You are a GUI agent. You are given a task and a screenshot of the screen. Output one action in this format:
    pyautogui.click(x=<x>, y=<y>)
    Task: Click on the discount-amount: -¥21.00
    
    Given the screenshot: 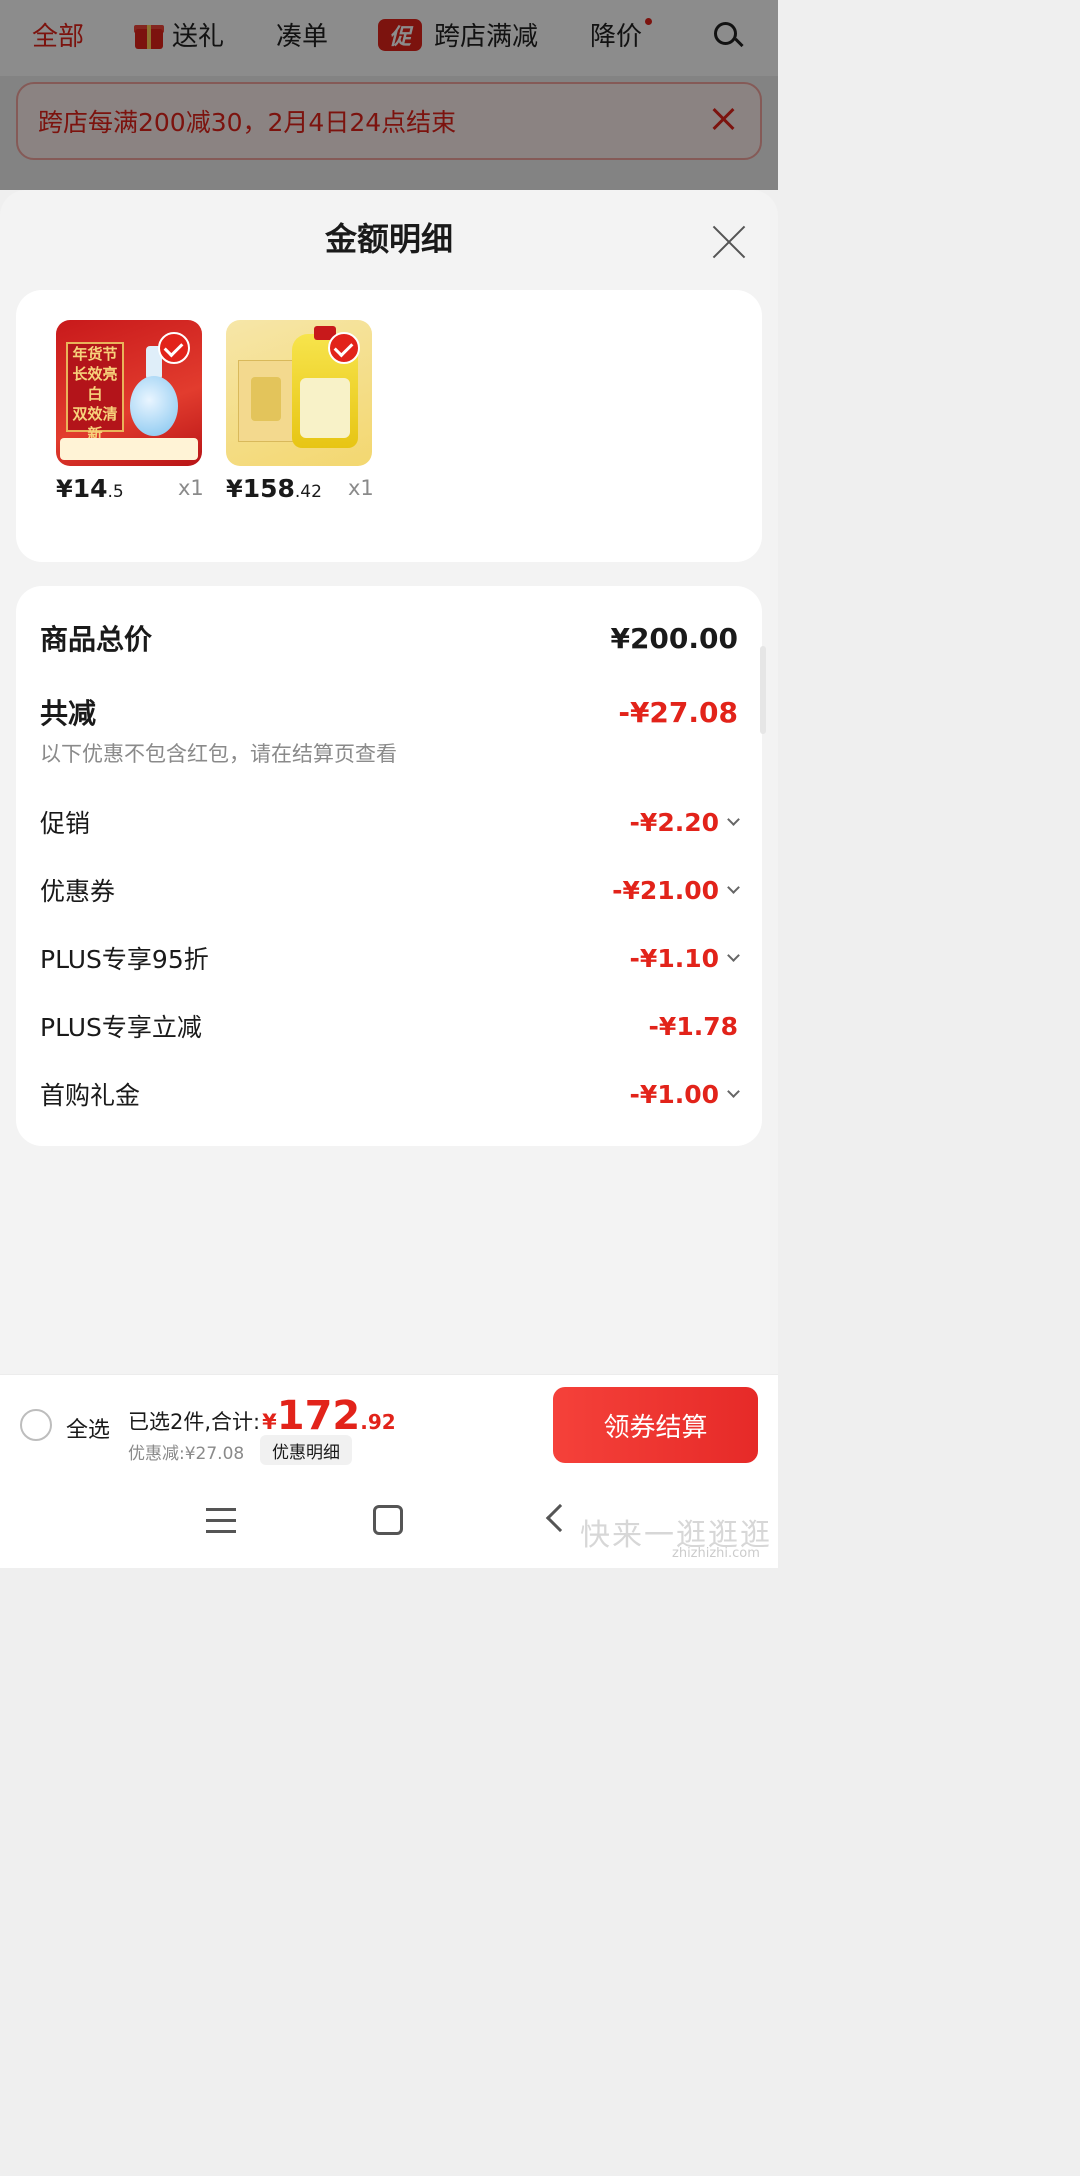 What is the action you would take?
    pyautogui.click(x=665, y=890)
    